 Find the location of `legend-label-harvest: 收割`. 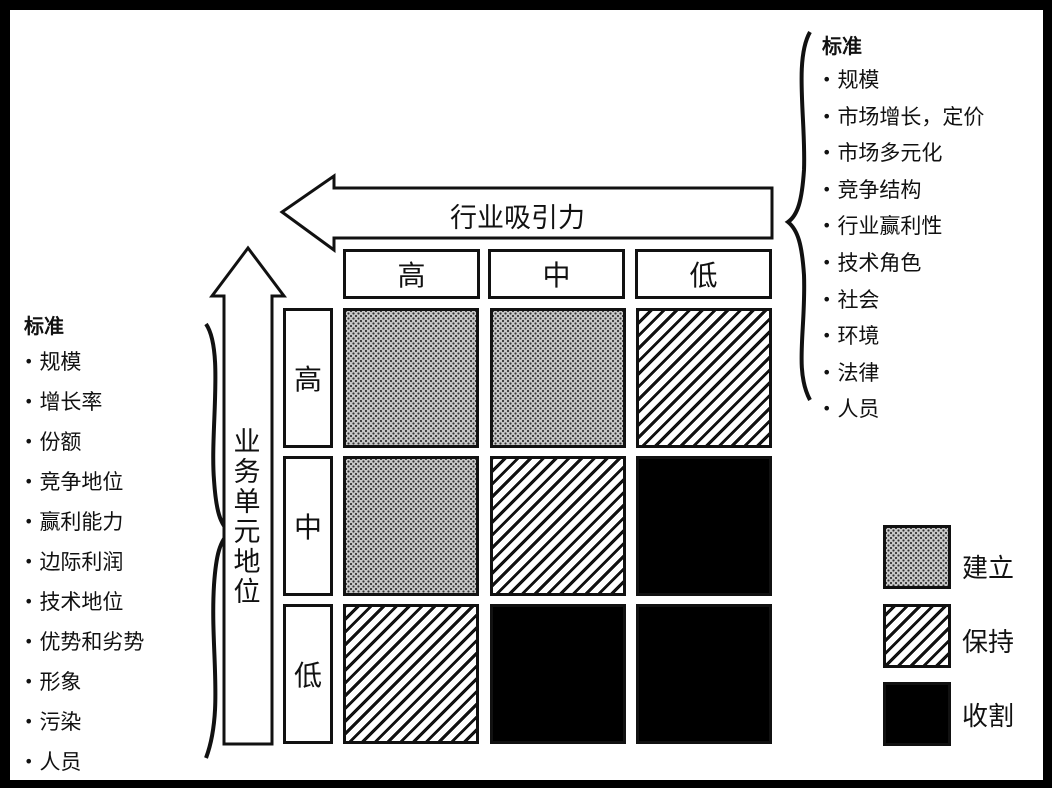

legend-label-harvest: 收割 is located at coordinates (988, 717).